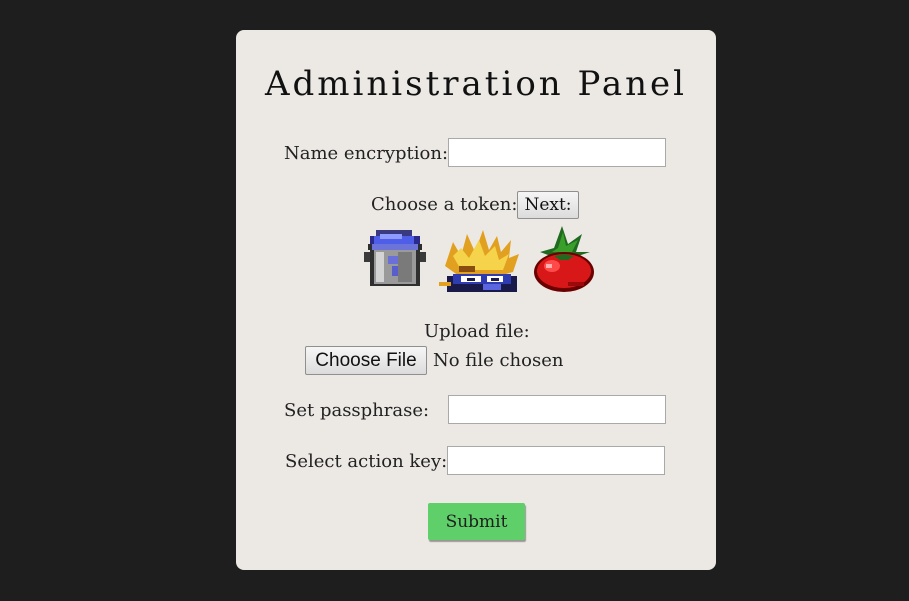  Describe the element at coordinates (366, 360) in the screenshot. I see `choose-file-button: Choose File` at that location.